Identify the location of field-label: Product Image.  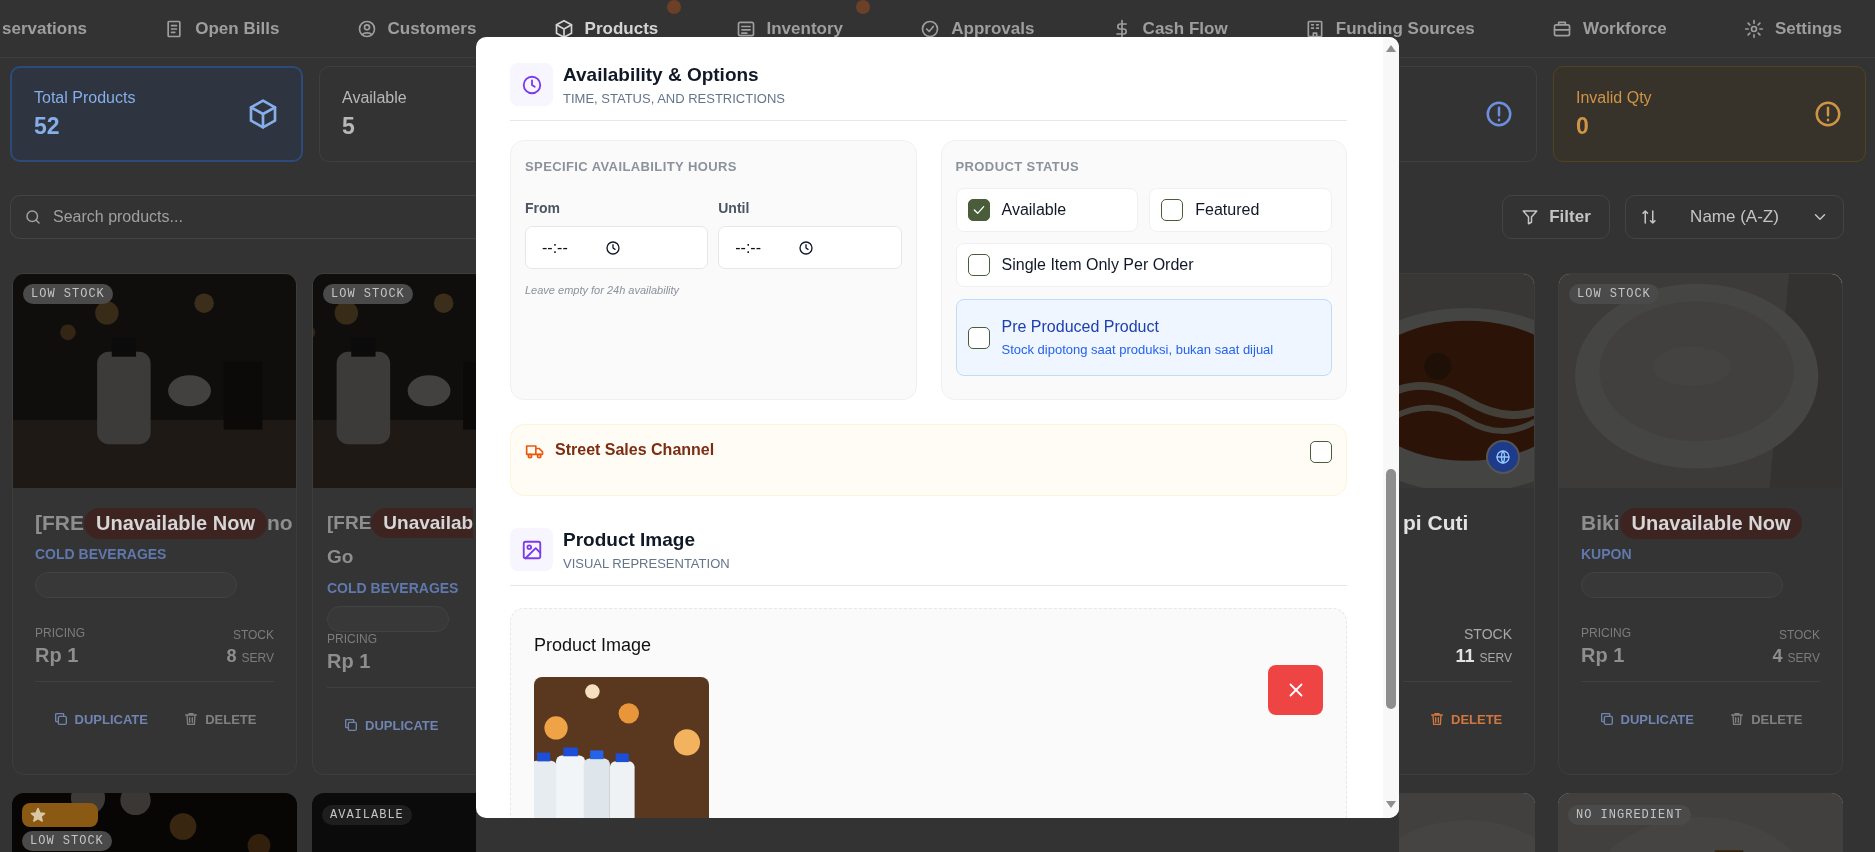
(593, 645).